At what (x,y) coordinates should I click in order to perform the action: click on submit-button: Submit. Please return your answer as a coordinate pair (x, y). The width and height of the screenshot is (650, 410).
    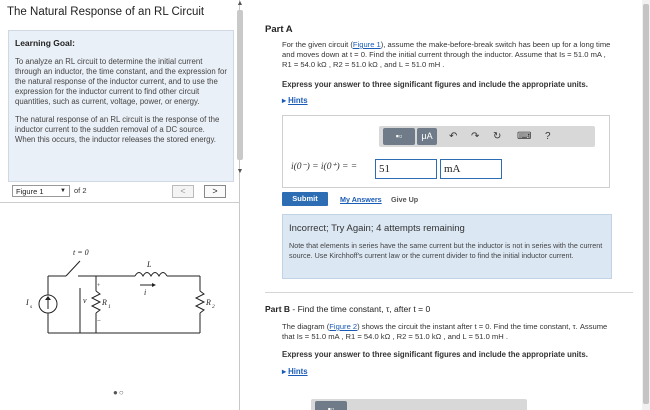
    Looking at the image, I should click on (305, 199).